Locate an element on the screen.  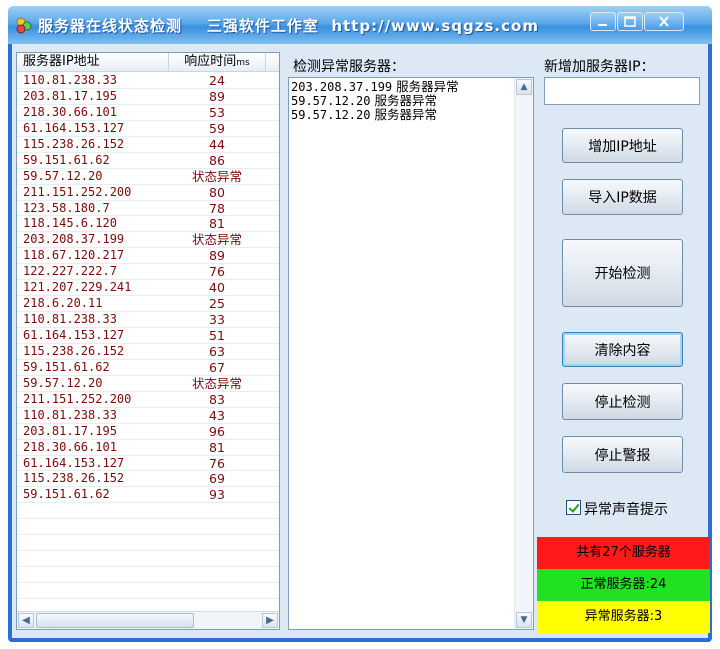
table-row: 218.30.66.101 53 is located at coordinates (148, 113).